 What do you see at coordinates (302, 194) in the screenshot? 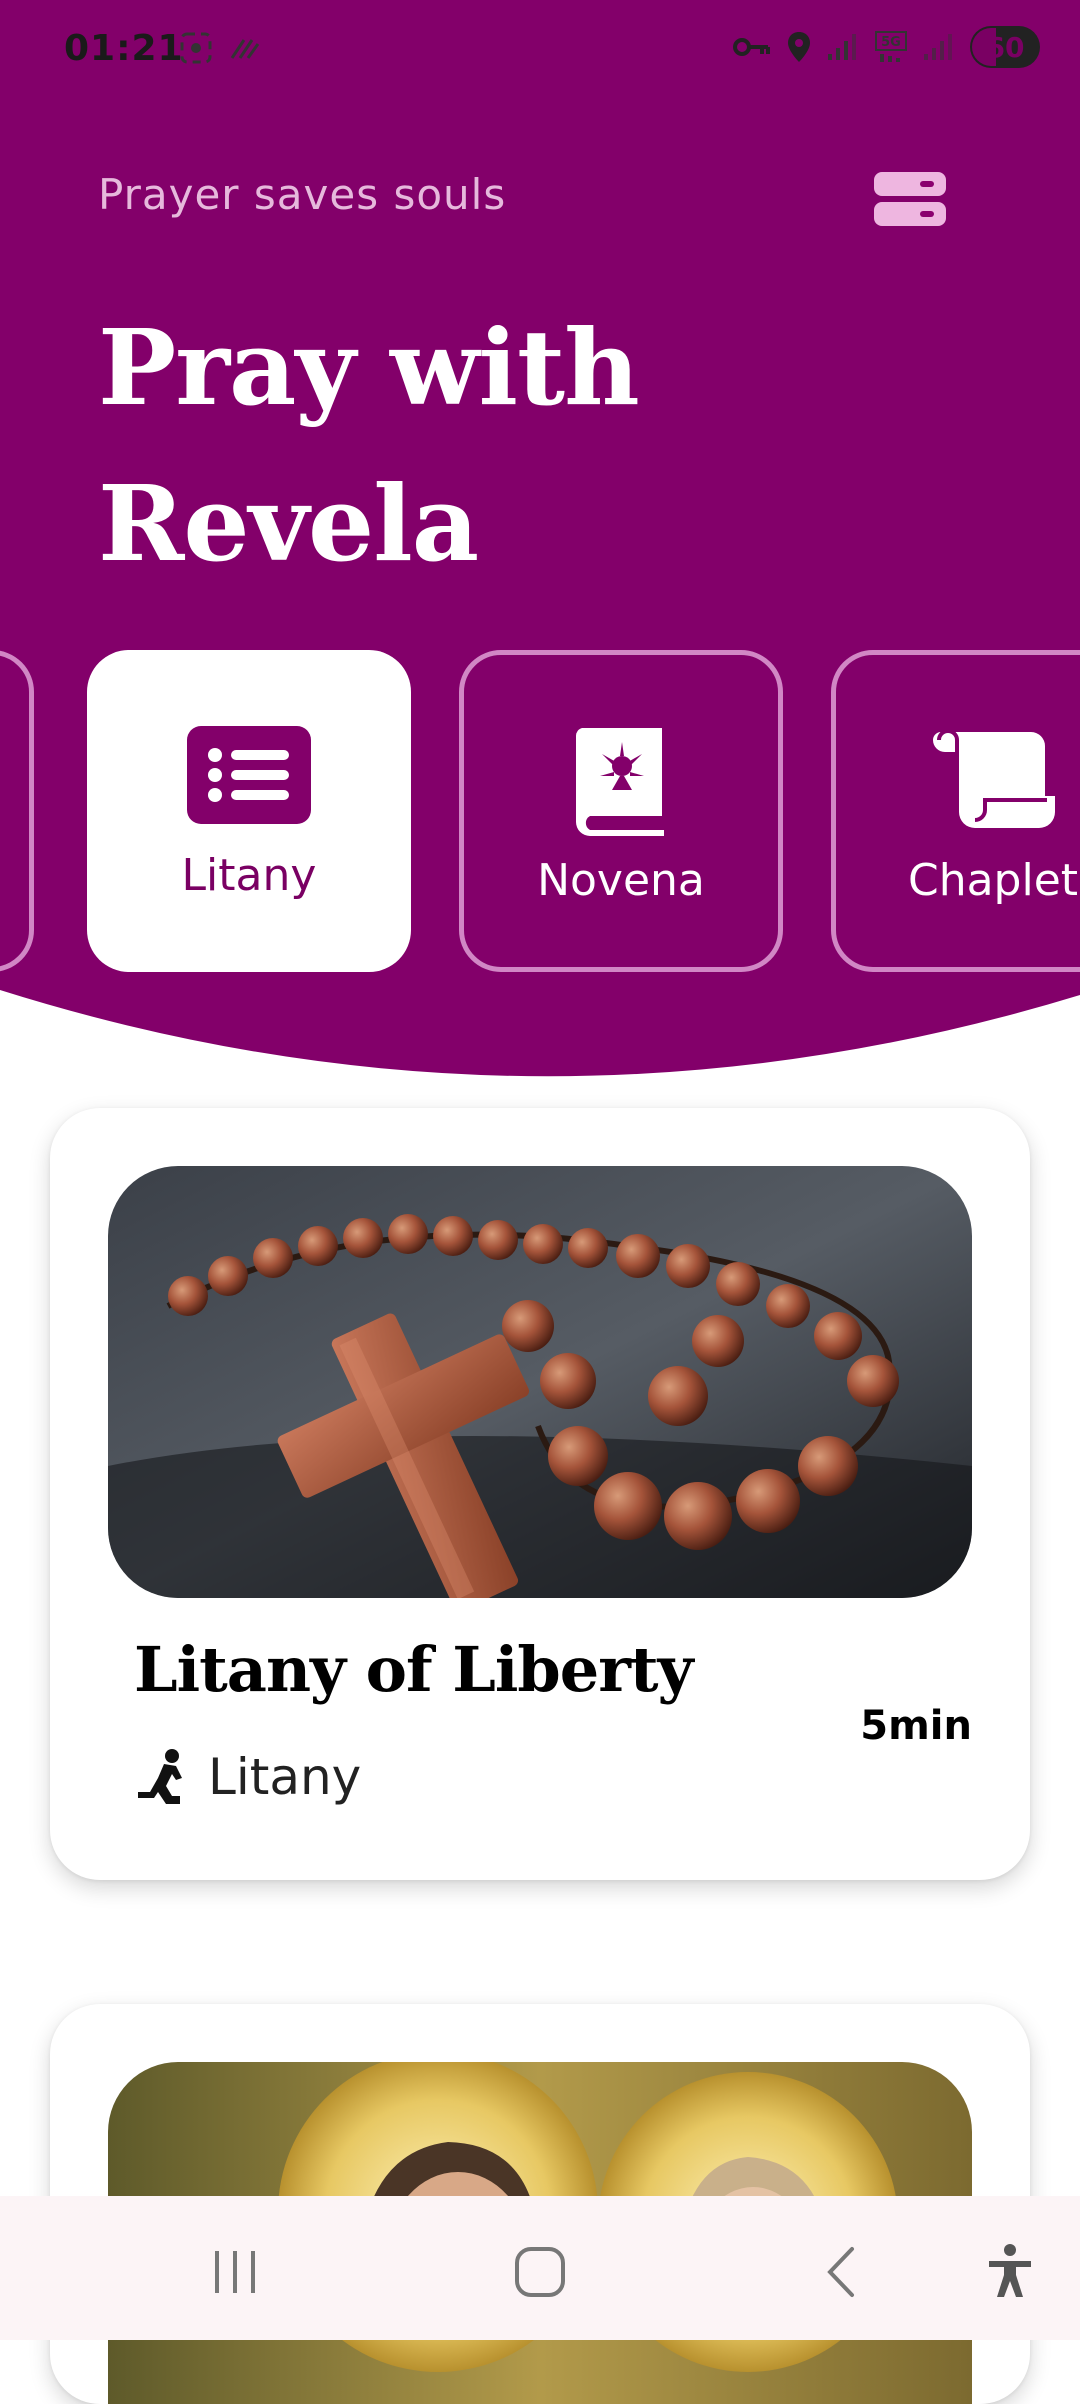
I see `header-subtitle: Prayer saves souls` at bounding box center [302, 194].